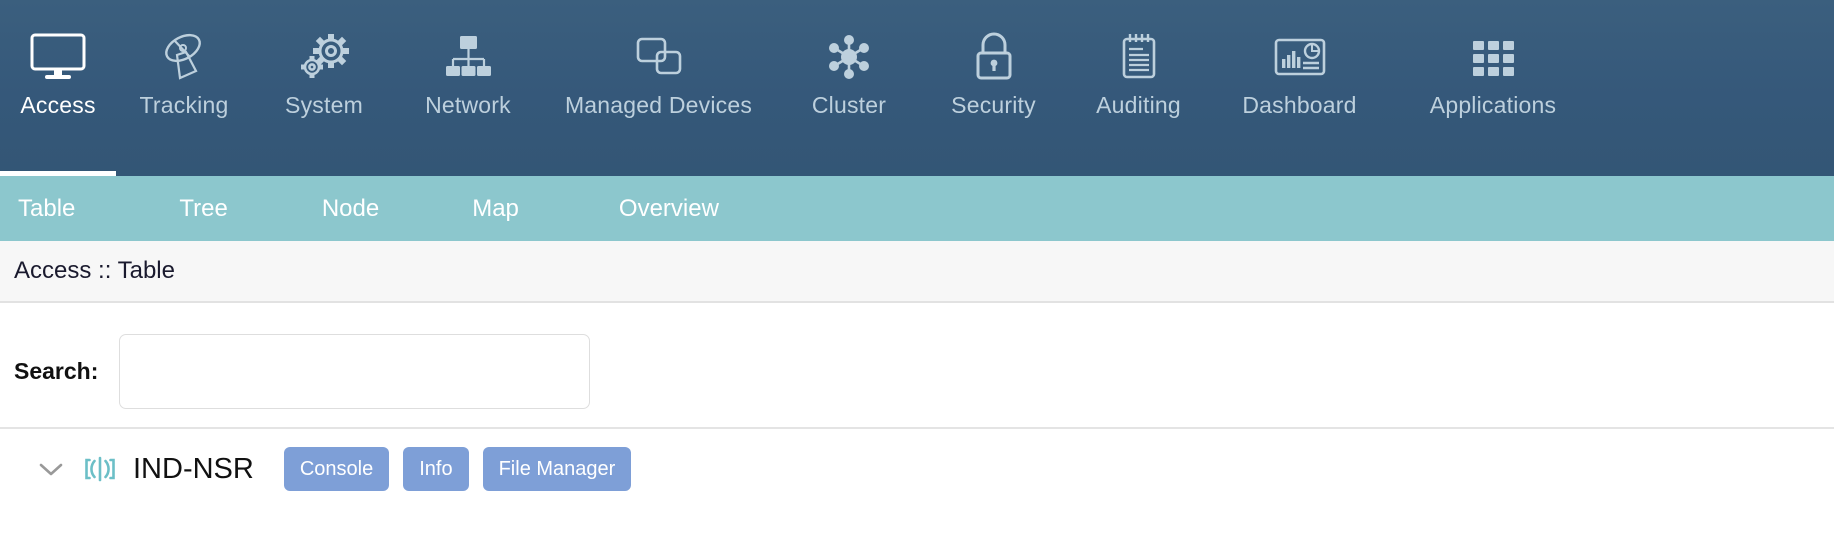  Describe the element at coordinates (1300, 57) in the screenshot. I see `dashboard-chart-icon` at that location.